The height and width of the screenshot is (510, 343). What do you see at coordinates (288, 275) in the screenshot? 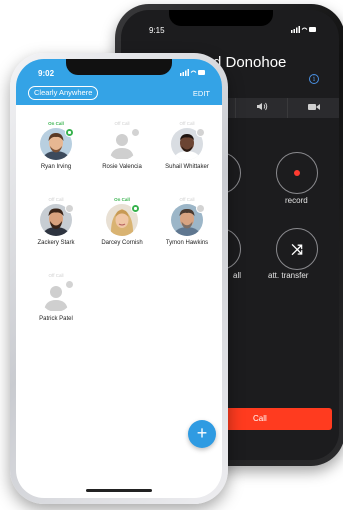
I see `att-transfer-label: att. transfer` at bounding box center [288, 275].